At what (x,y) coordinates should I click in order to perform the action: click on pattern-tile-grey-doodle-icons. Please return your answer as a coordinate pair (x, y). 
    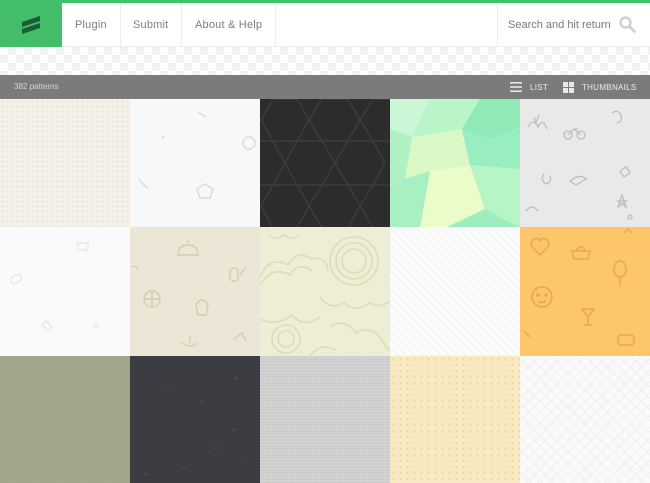
    Looking at the image, I should click on (585, 163).